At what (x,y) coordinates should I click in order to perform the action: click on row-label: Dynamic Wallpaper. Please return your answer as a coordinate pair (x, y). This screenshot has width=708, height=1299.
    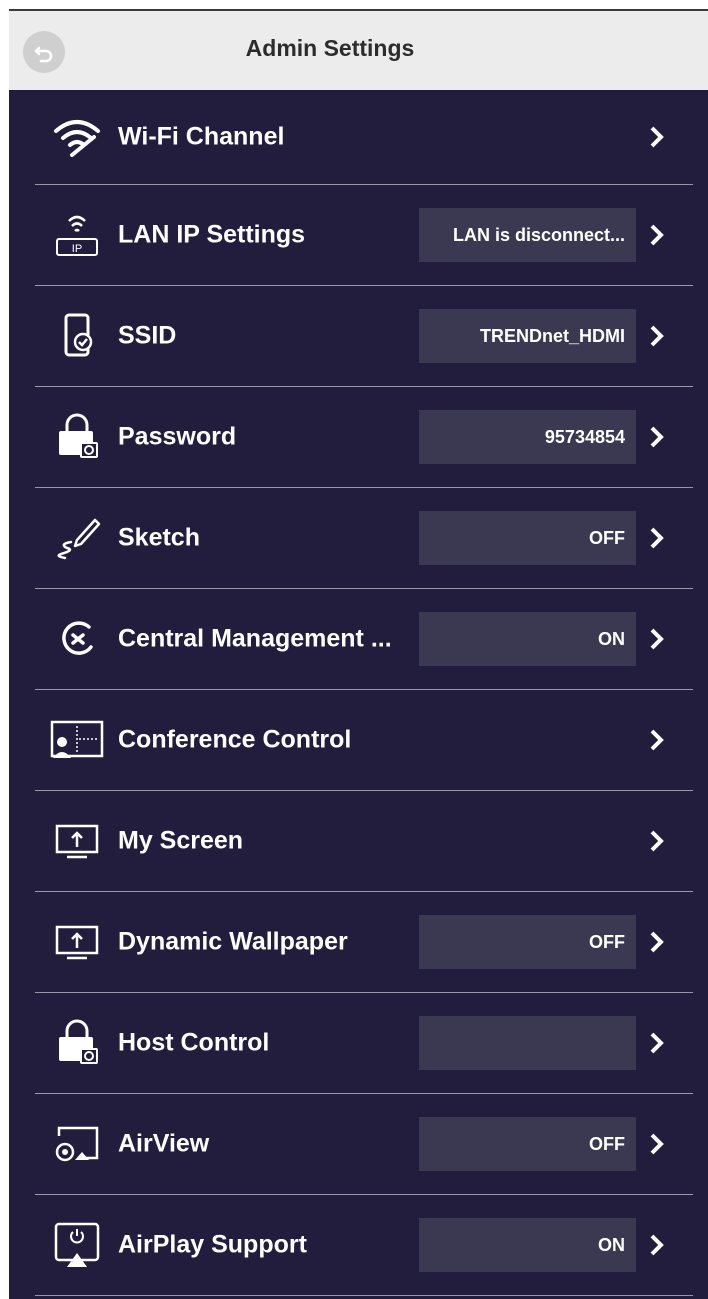
    Looking at the image, I should click on (233, 941).